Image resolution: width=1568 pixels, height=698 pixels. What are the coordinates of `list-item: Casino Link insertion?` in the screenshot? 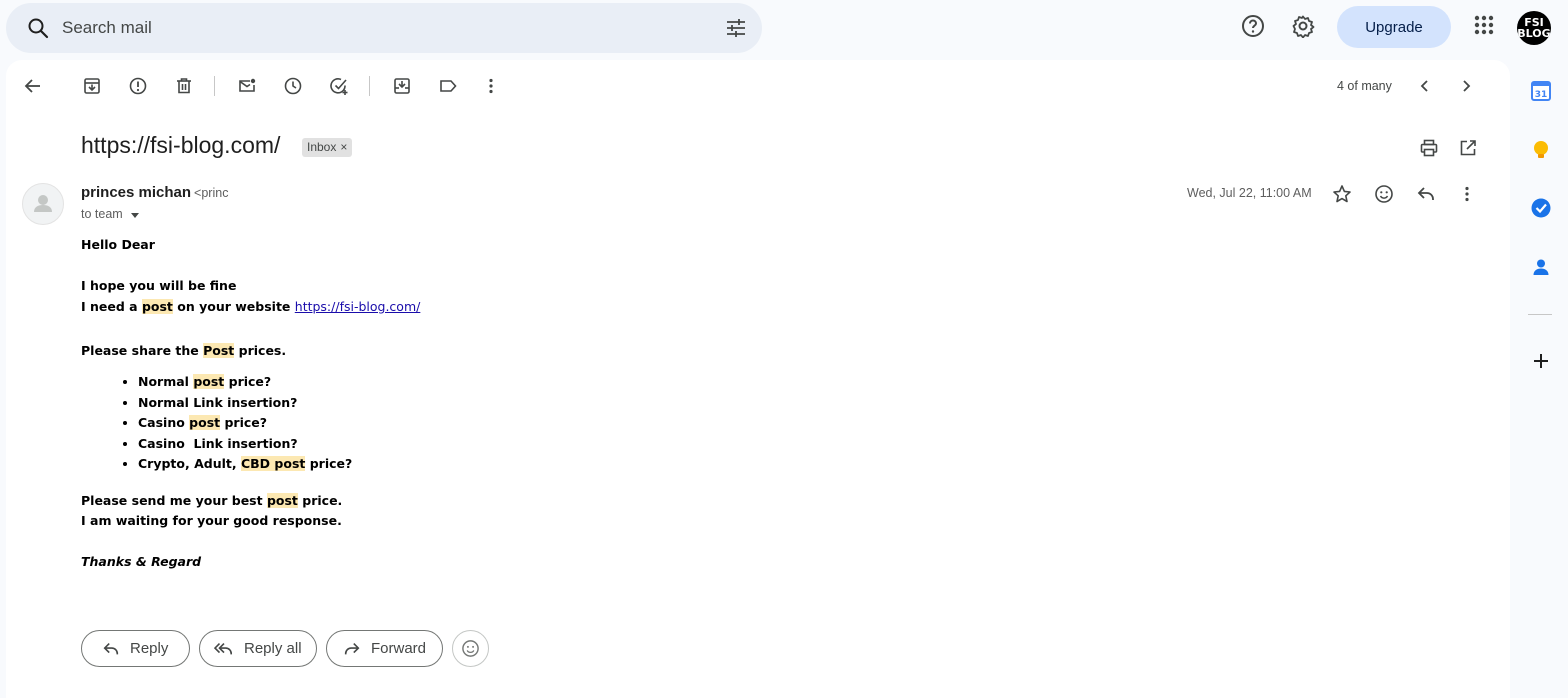 It's located at (245, 446).